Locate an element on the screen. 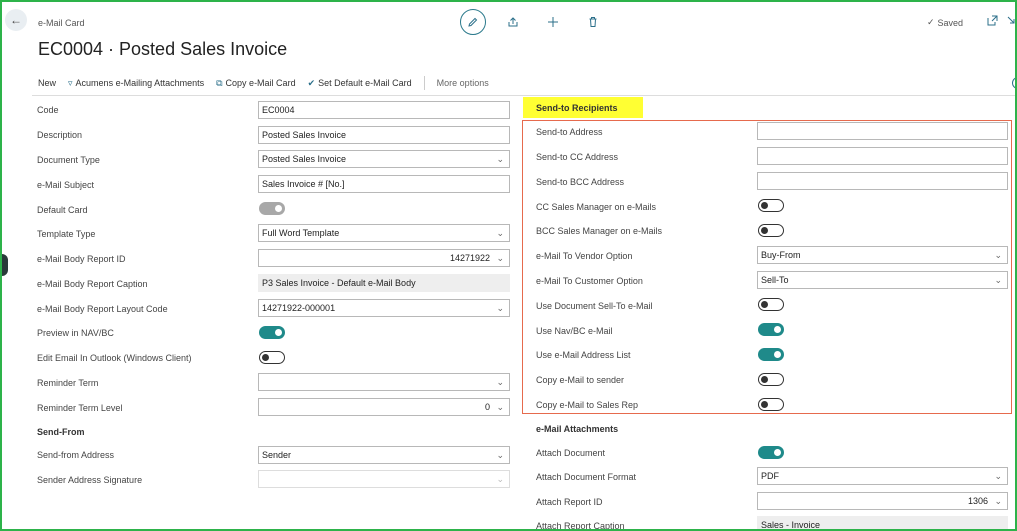 This screenshot has height=531, width=1017. reminder-term-label: Reminder Term is located at coordinates (68, 383).